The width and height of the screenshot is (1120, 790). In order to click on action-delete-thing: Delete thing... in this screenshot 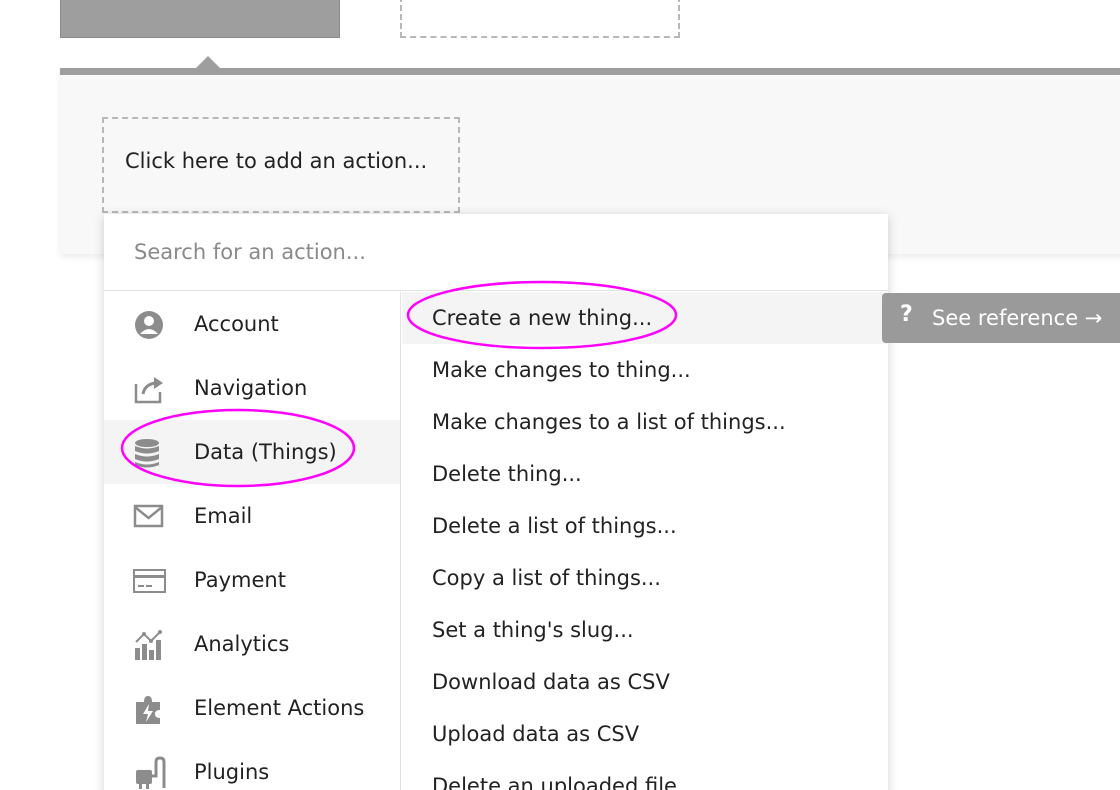, I will do `click(645, 474)`.